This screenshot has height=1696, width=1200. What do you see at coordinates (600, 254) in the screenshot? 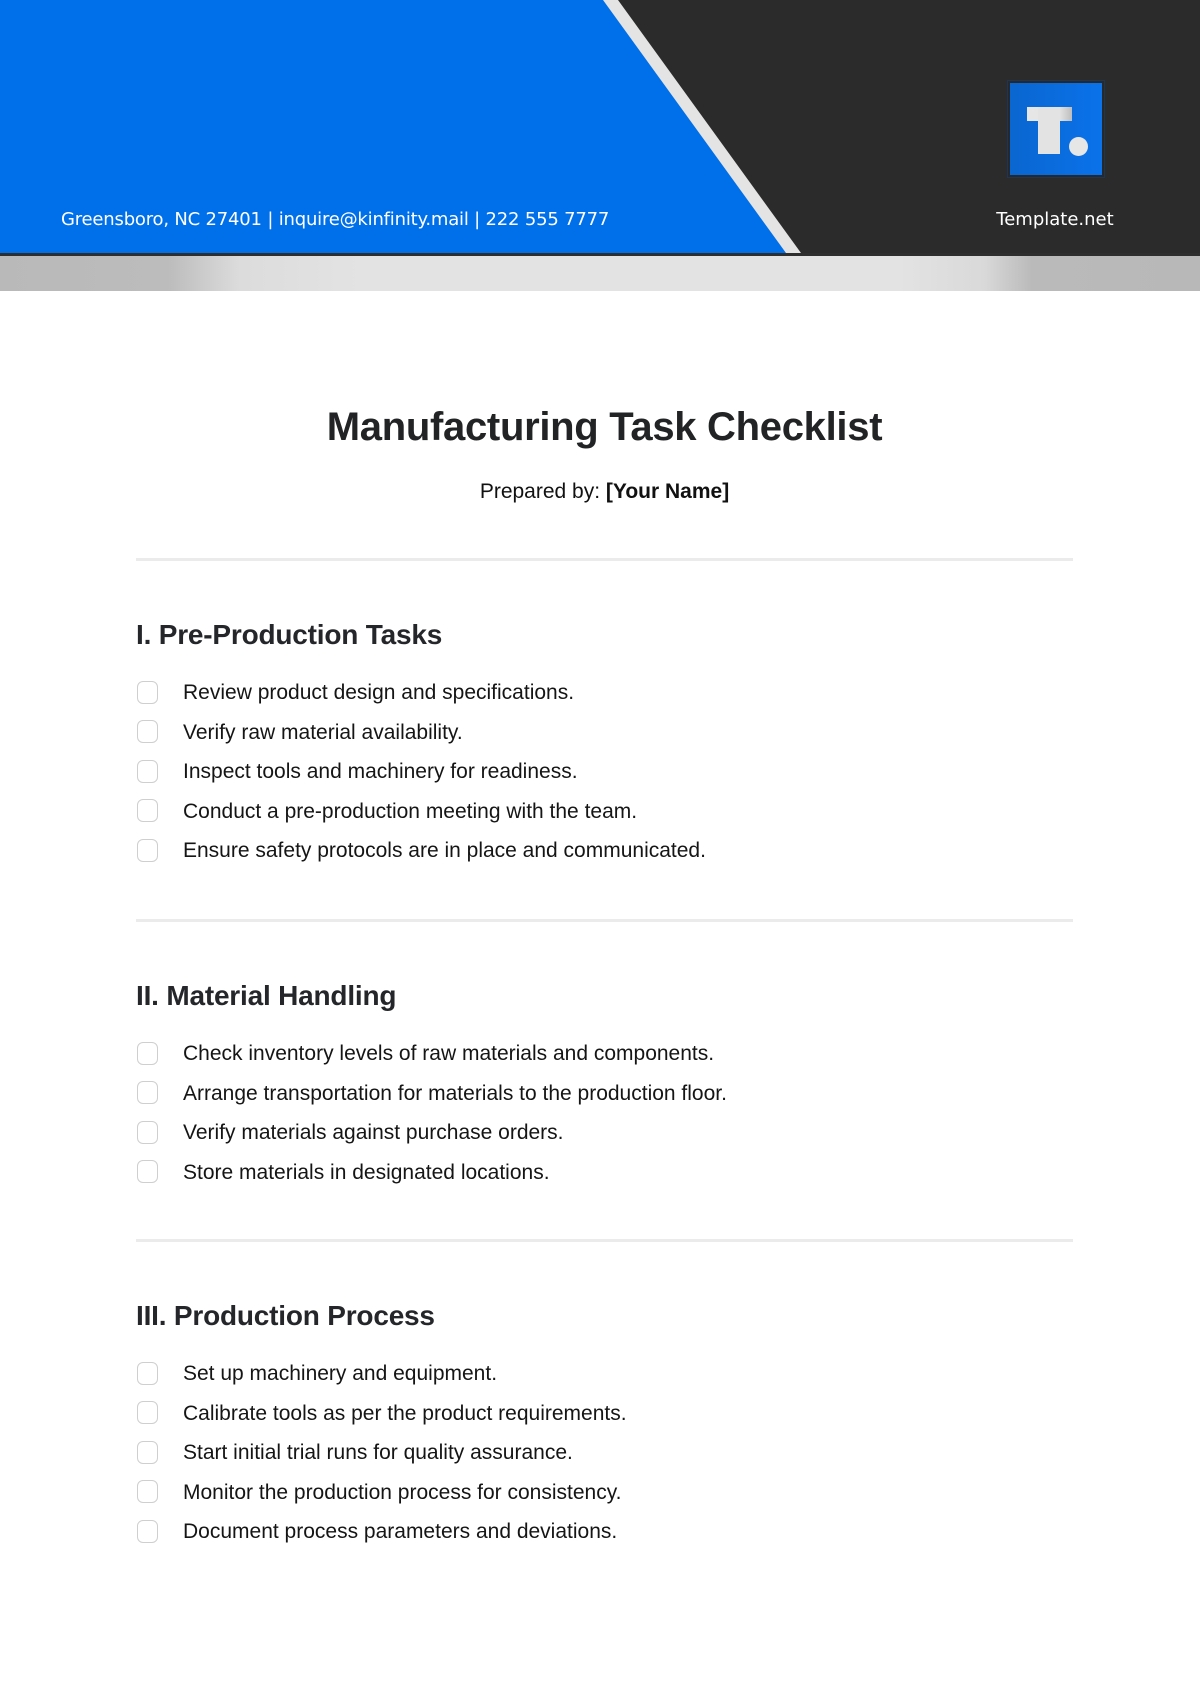
I see `header-rule` at bounding box center [600, 254].